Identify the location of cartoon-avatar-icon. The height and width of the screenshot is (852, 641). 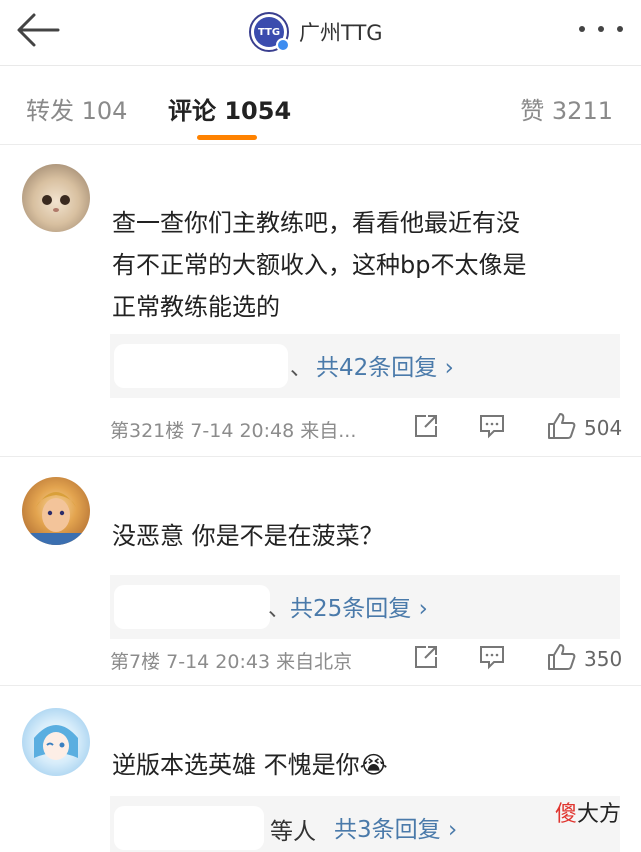
(56, 518).